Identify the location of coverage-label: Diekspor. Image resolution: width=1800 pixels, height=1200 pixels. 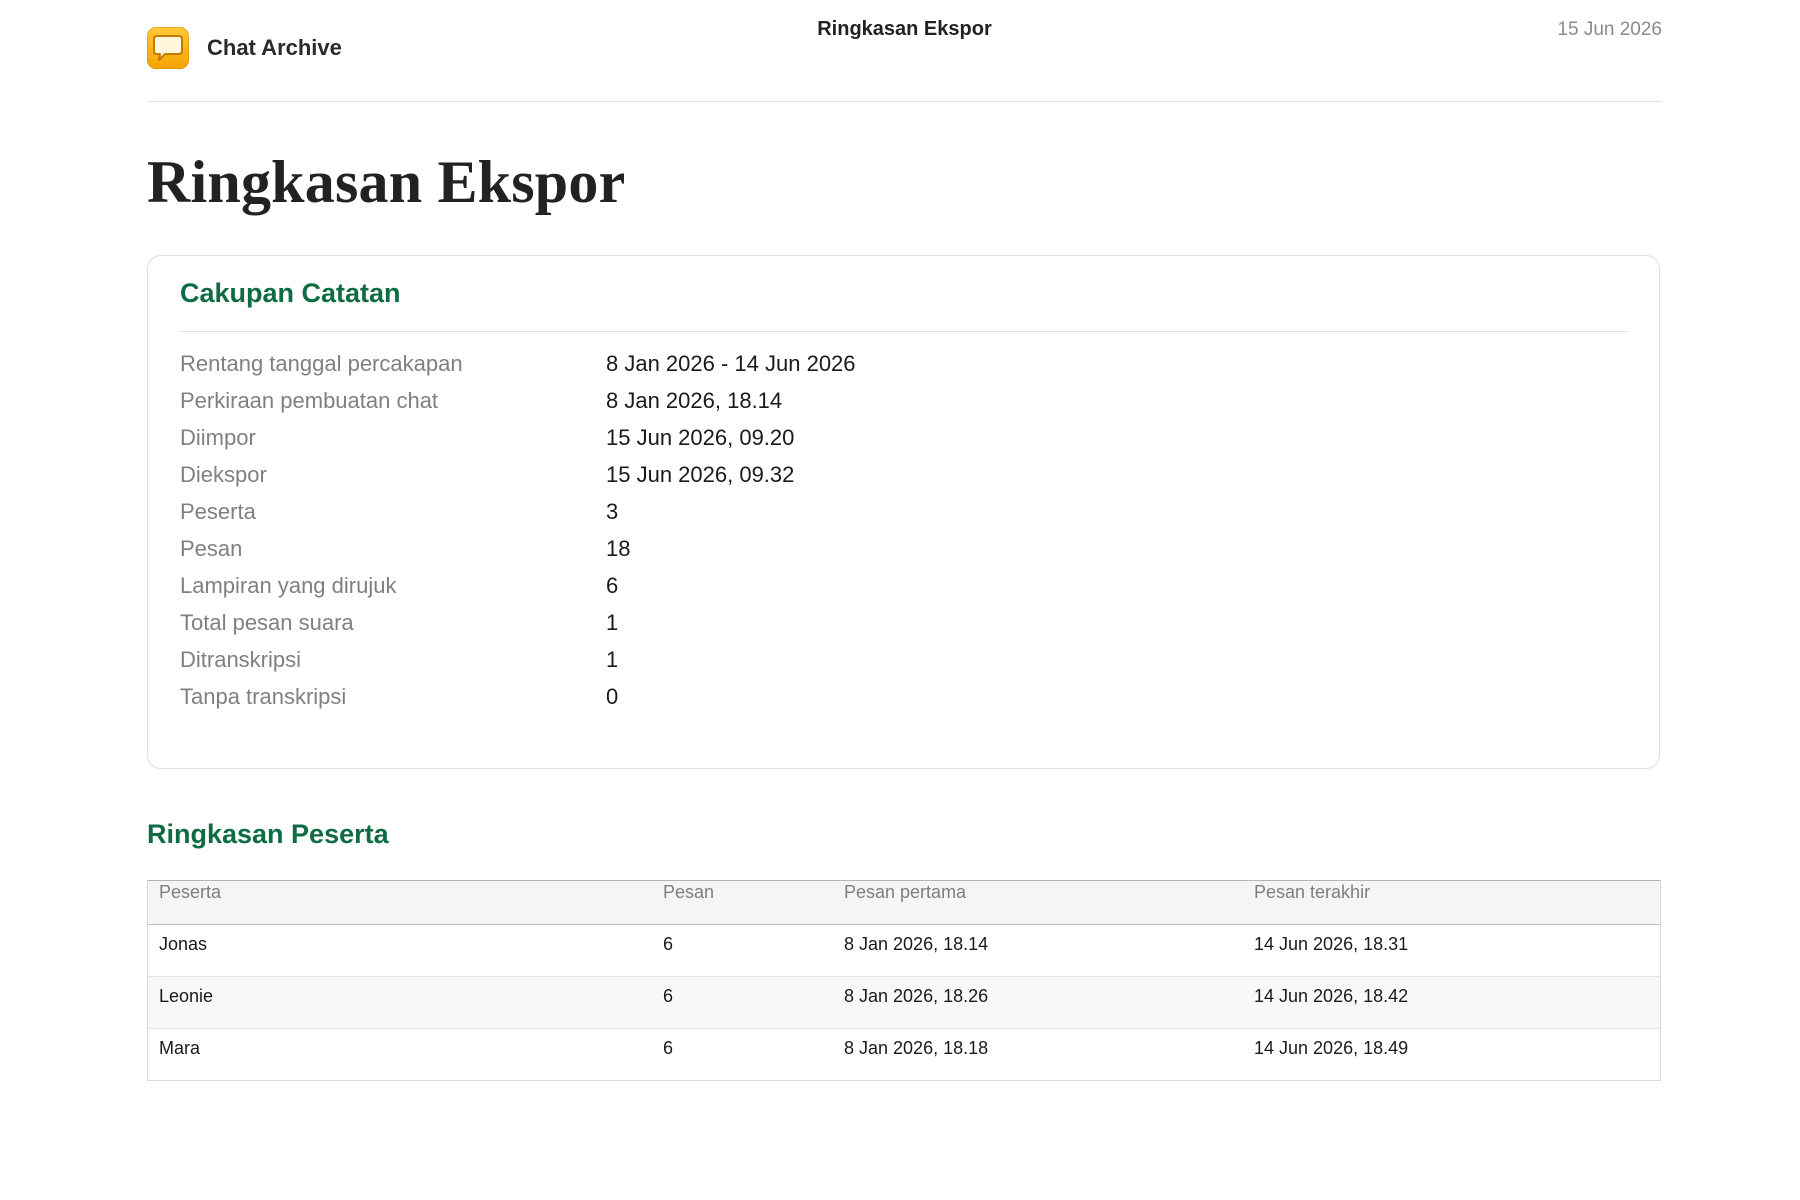
(223, 474).